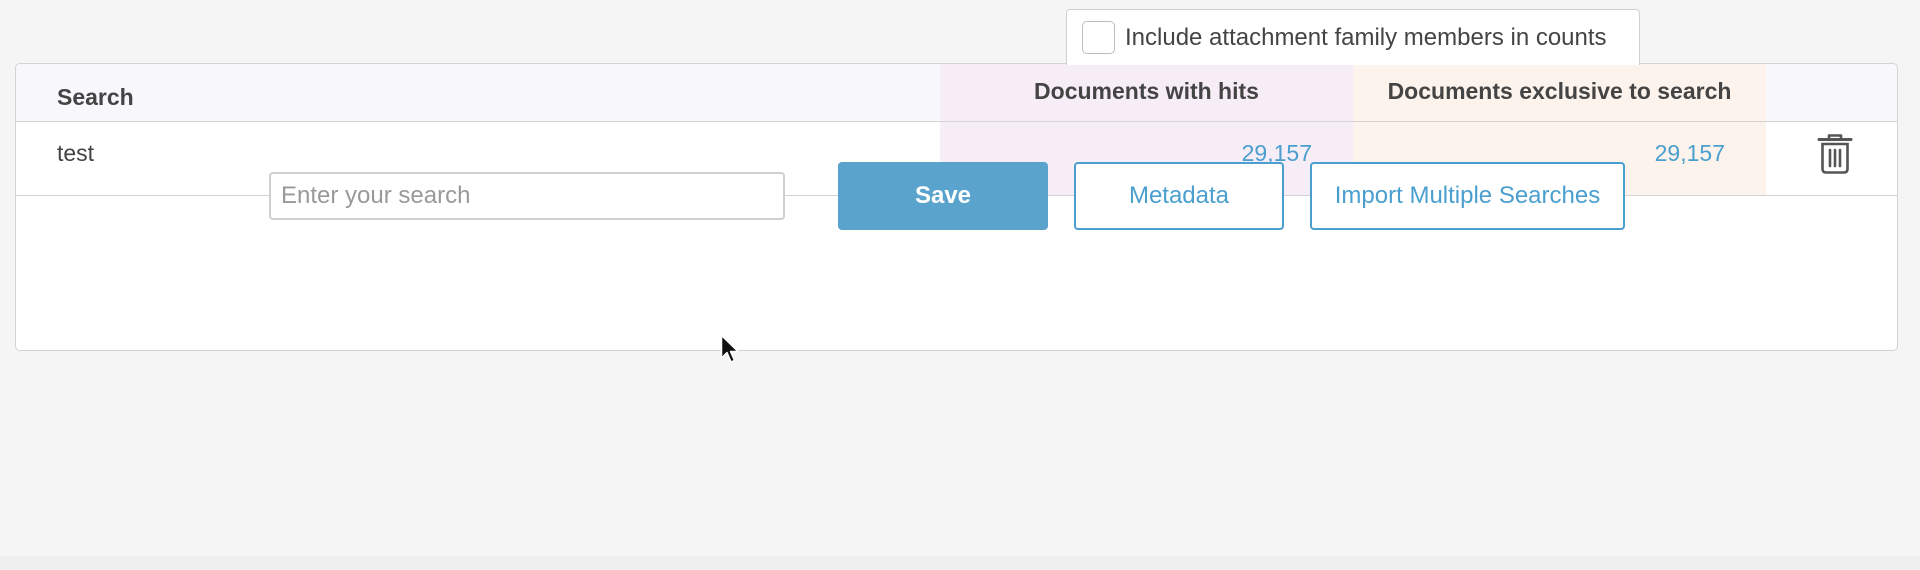 The width and height of the screenshot is (1920, 570). Describe the element at coordinates (1831, 93) in the screenshot. I see `column-header-actions` at that location.